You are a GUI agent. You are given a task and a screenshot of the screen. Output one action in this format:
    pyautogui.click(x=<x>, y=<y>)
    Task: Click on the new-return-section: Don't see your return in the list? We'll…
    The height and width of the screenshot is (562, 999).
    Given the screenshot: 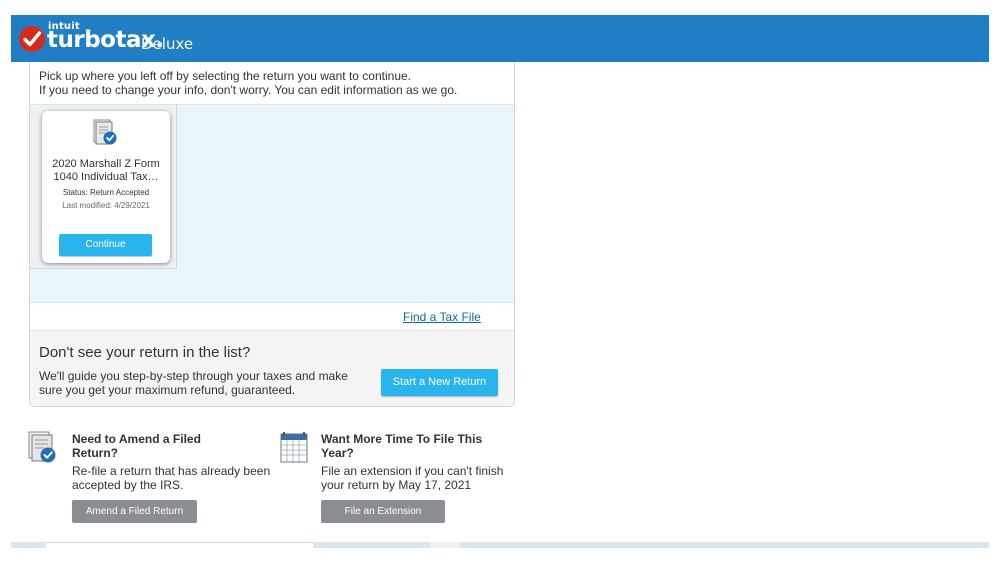 What is the action you would take?
    pyautogui.click(x=272, y=368)
    